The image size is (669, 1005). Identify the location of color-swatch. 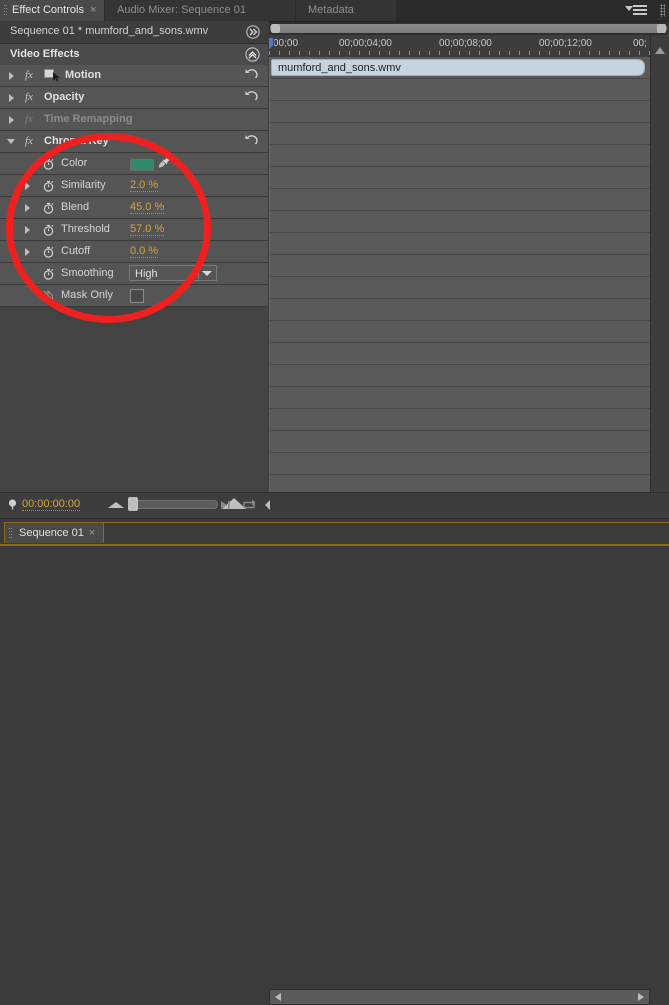
(142, 165).